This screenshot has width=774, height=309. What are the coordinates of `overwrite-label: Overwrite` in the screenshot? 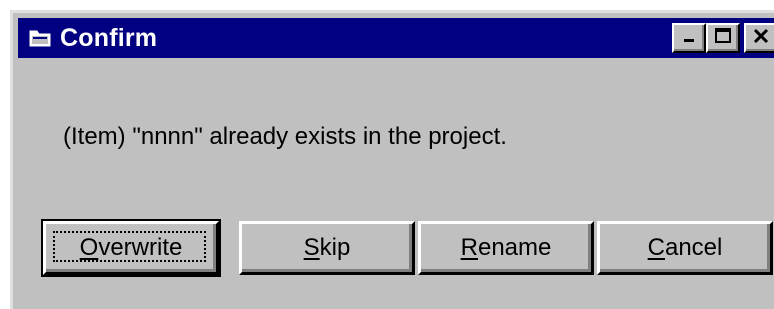 It's located at (131, 247).